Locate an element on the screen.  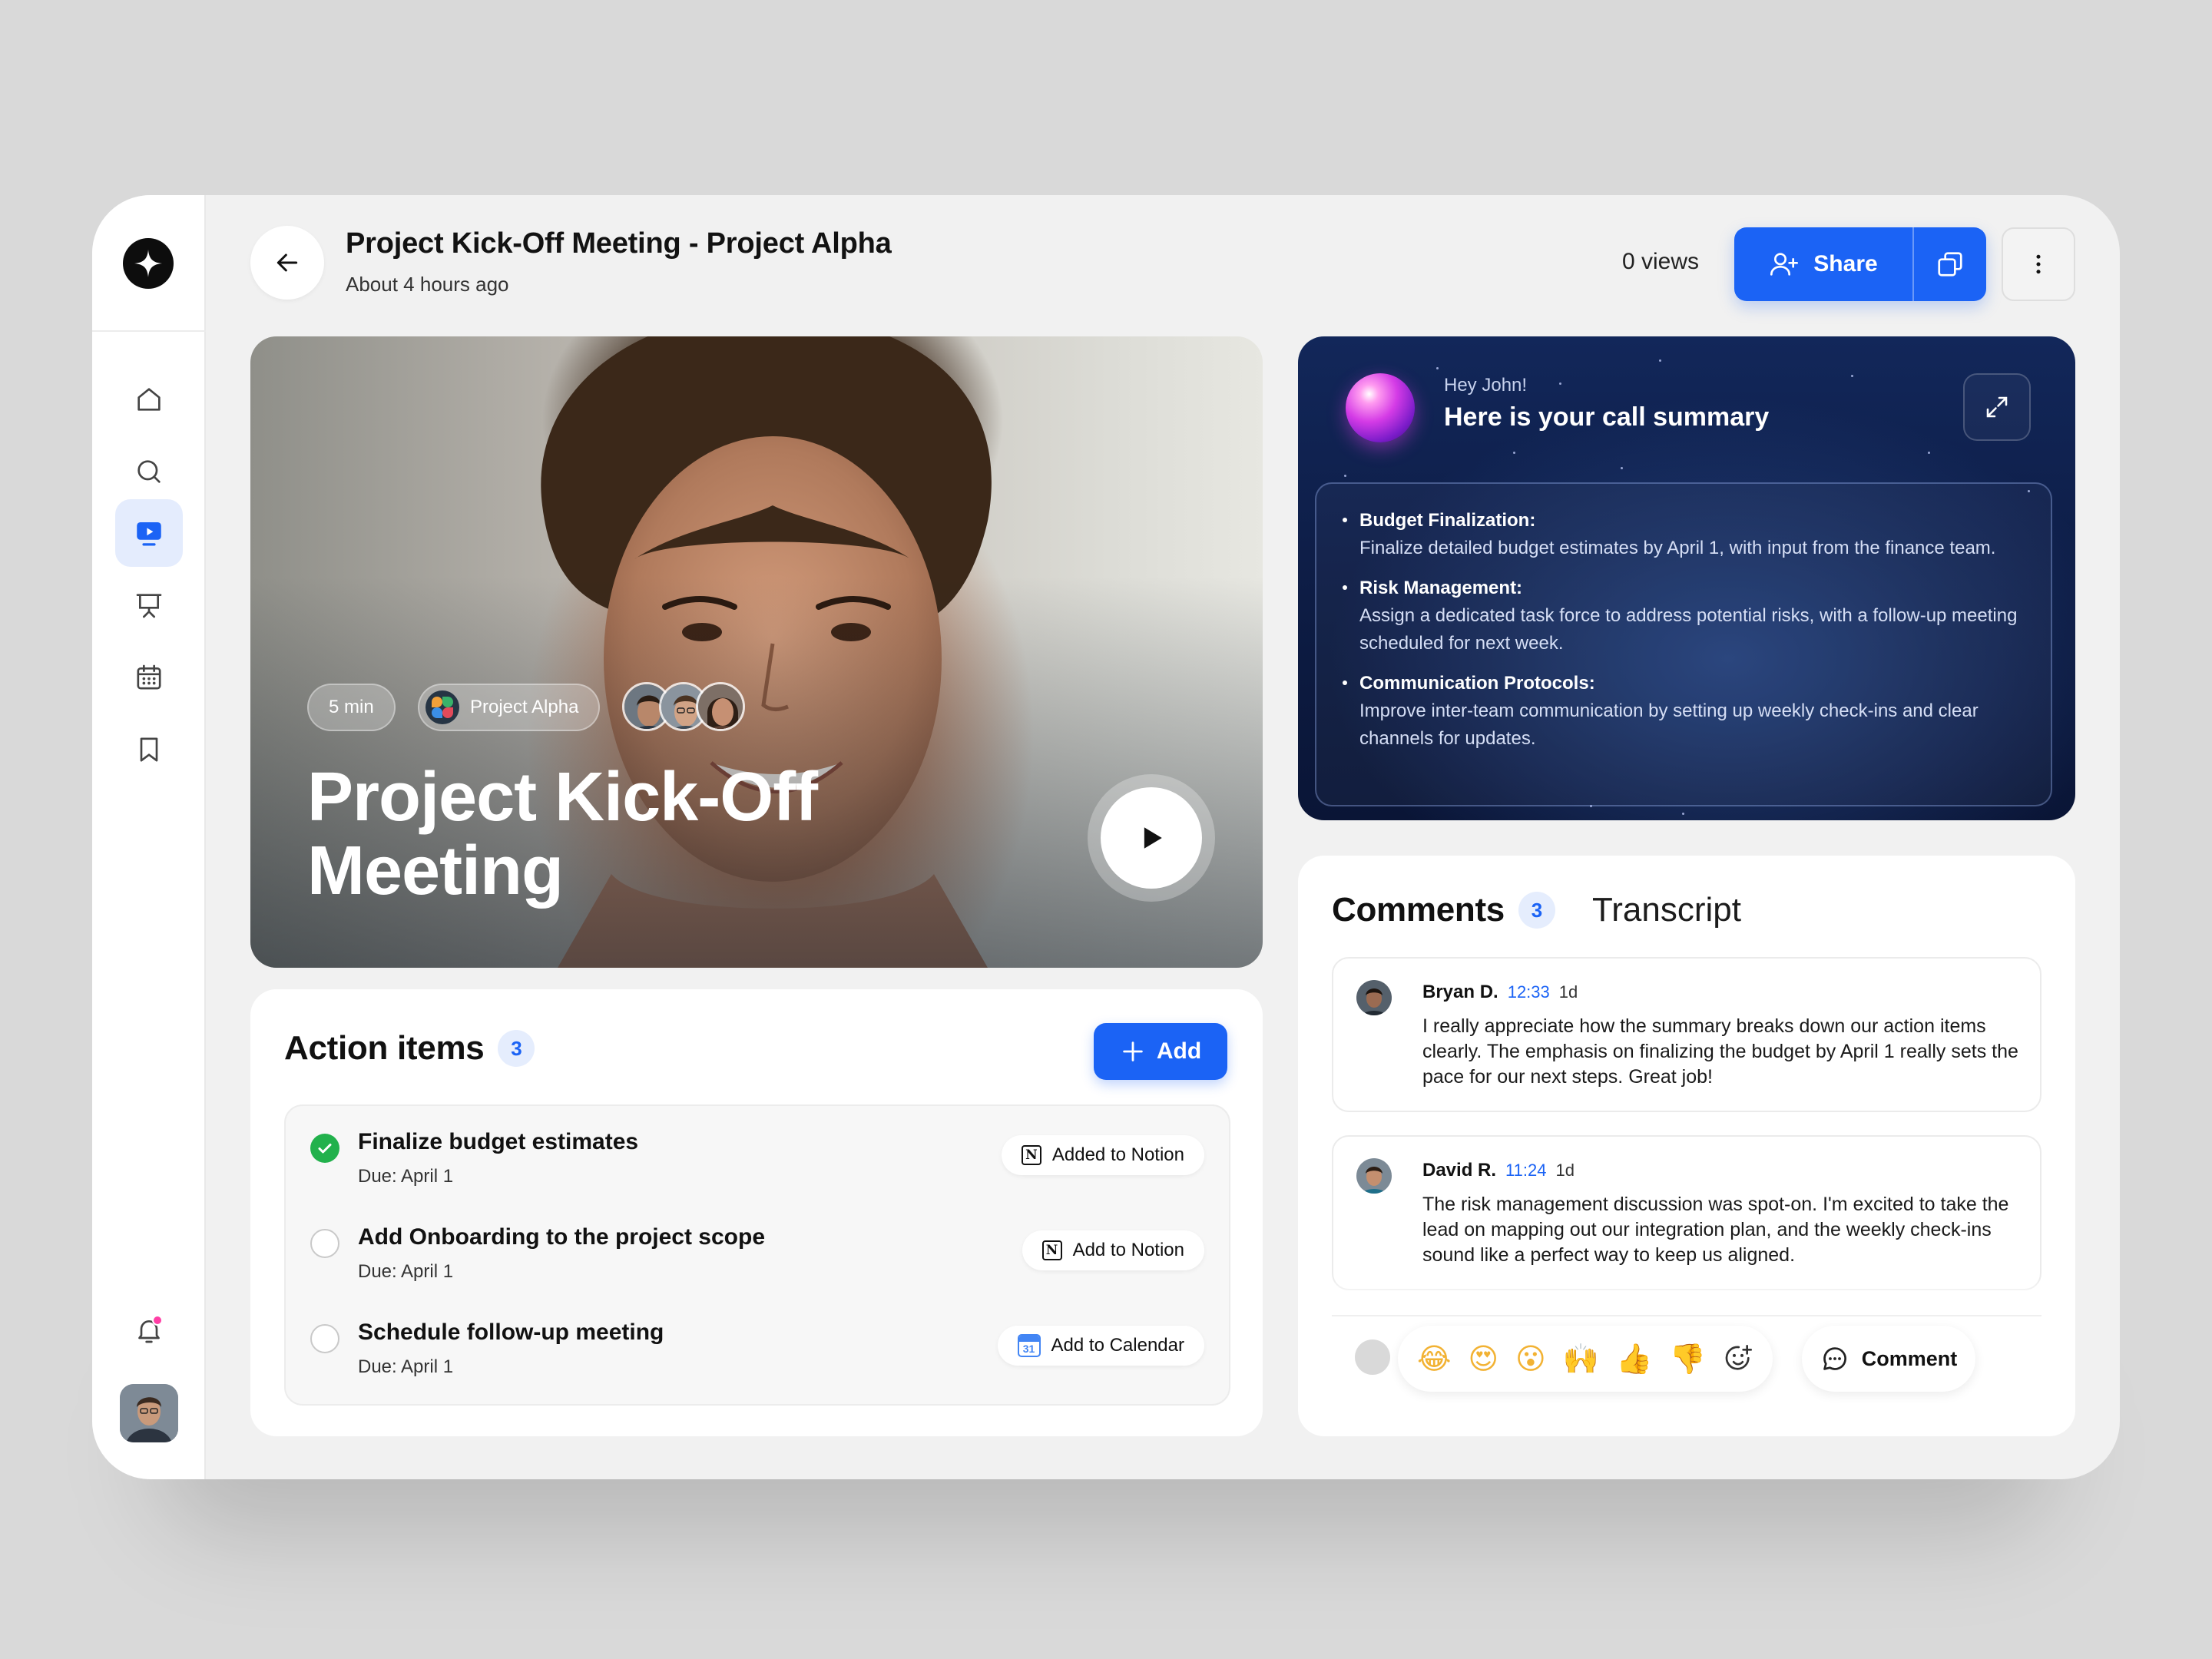
sidebar-item-presentations is located at coordinates (149, 605).